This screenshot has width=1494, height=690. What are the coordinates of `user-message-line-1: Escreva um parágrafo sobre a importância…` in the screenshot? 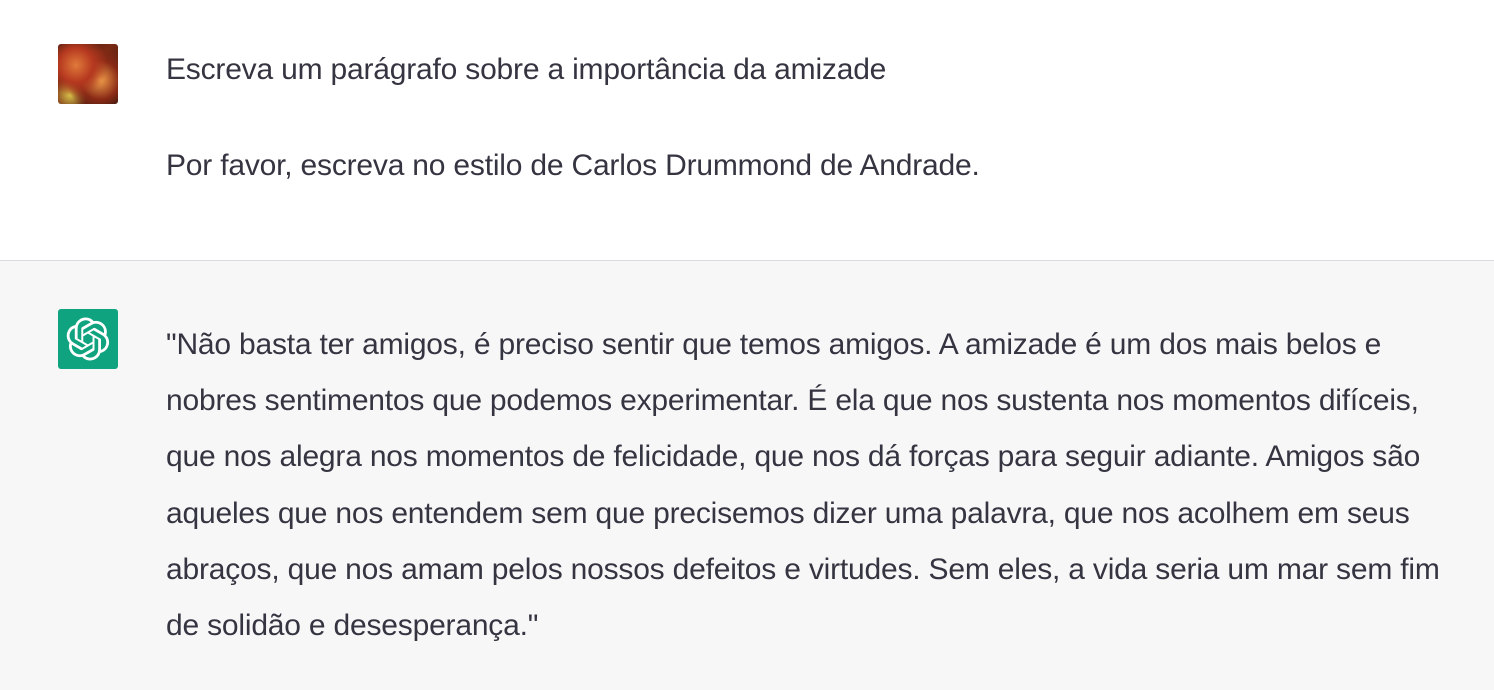 It's located at (526, 69).